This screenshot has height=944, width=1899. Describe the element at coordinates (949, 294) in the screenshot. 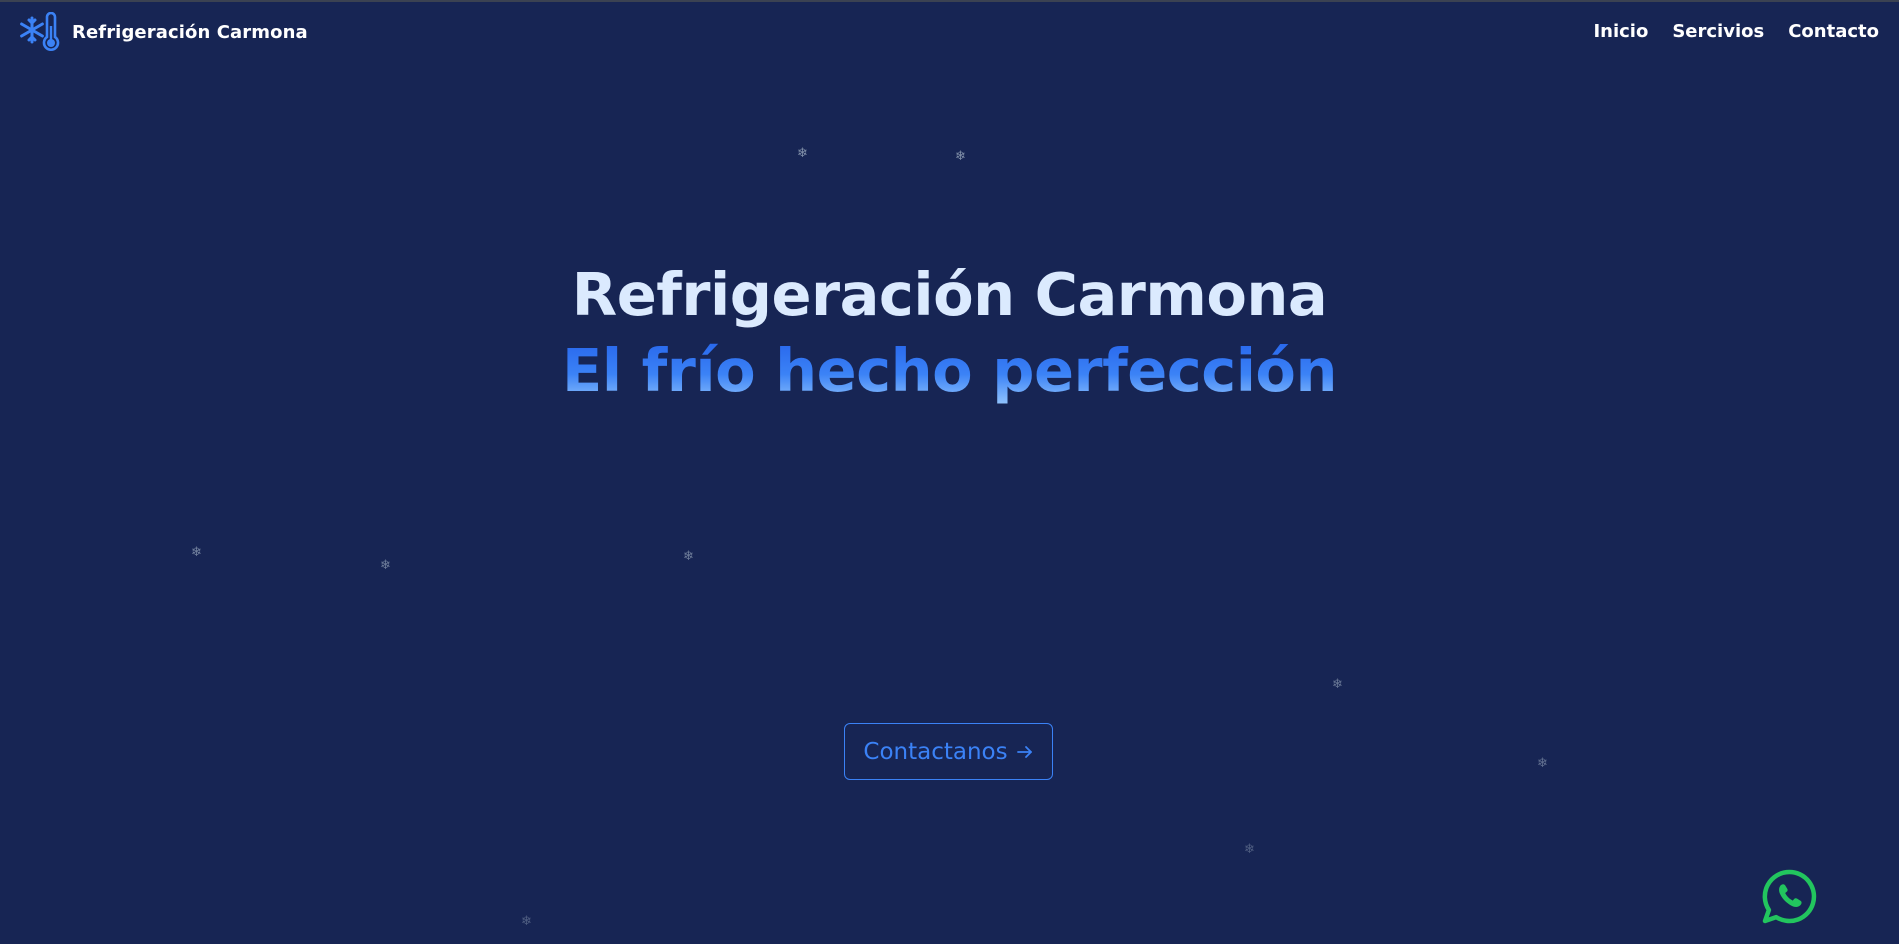

I see `hero-title: Refrigeración Carmona` at that location.